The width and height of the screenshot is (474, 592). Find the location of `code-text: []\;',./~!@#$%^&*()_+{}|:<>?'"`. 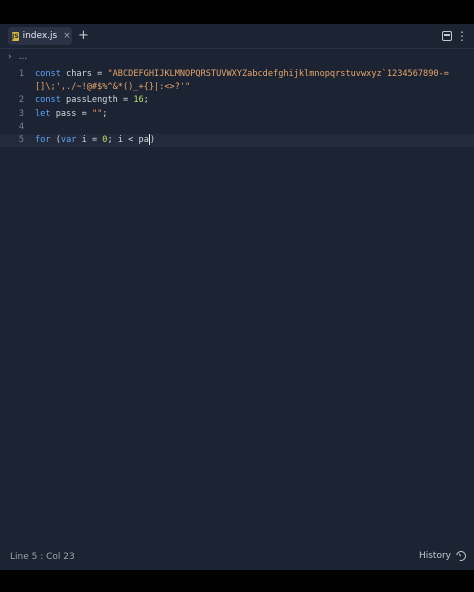

code-text: []\;',./~!@#$%^&*()_+{}|:<>?'" is located at coordinates (113, 87).